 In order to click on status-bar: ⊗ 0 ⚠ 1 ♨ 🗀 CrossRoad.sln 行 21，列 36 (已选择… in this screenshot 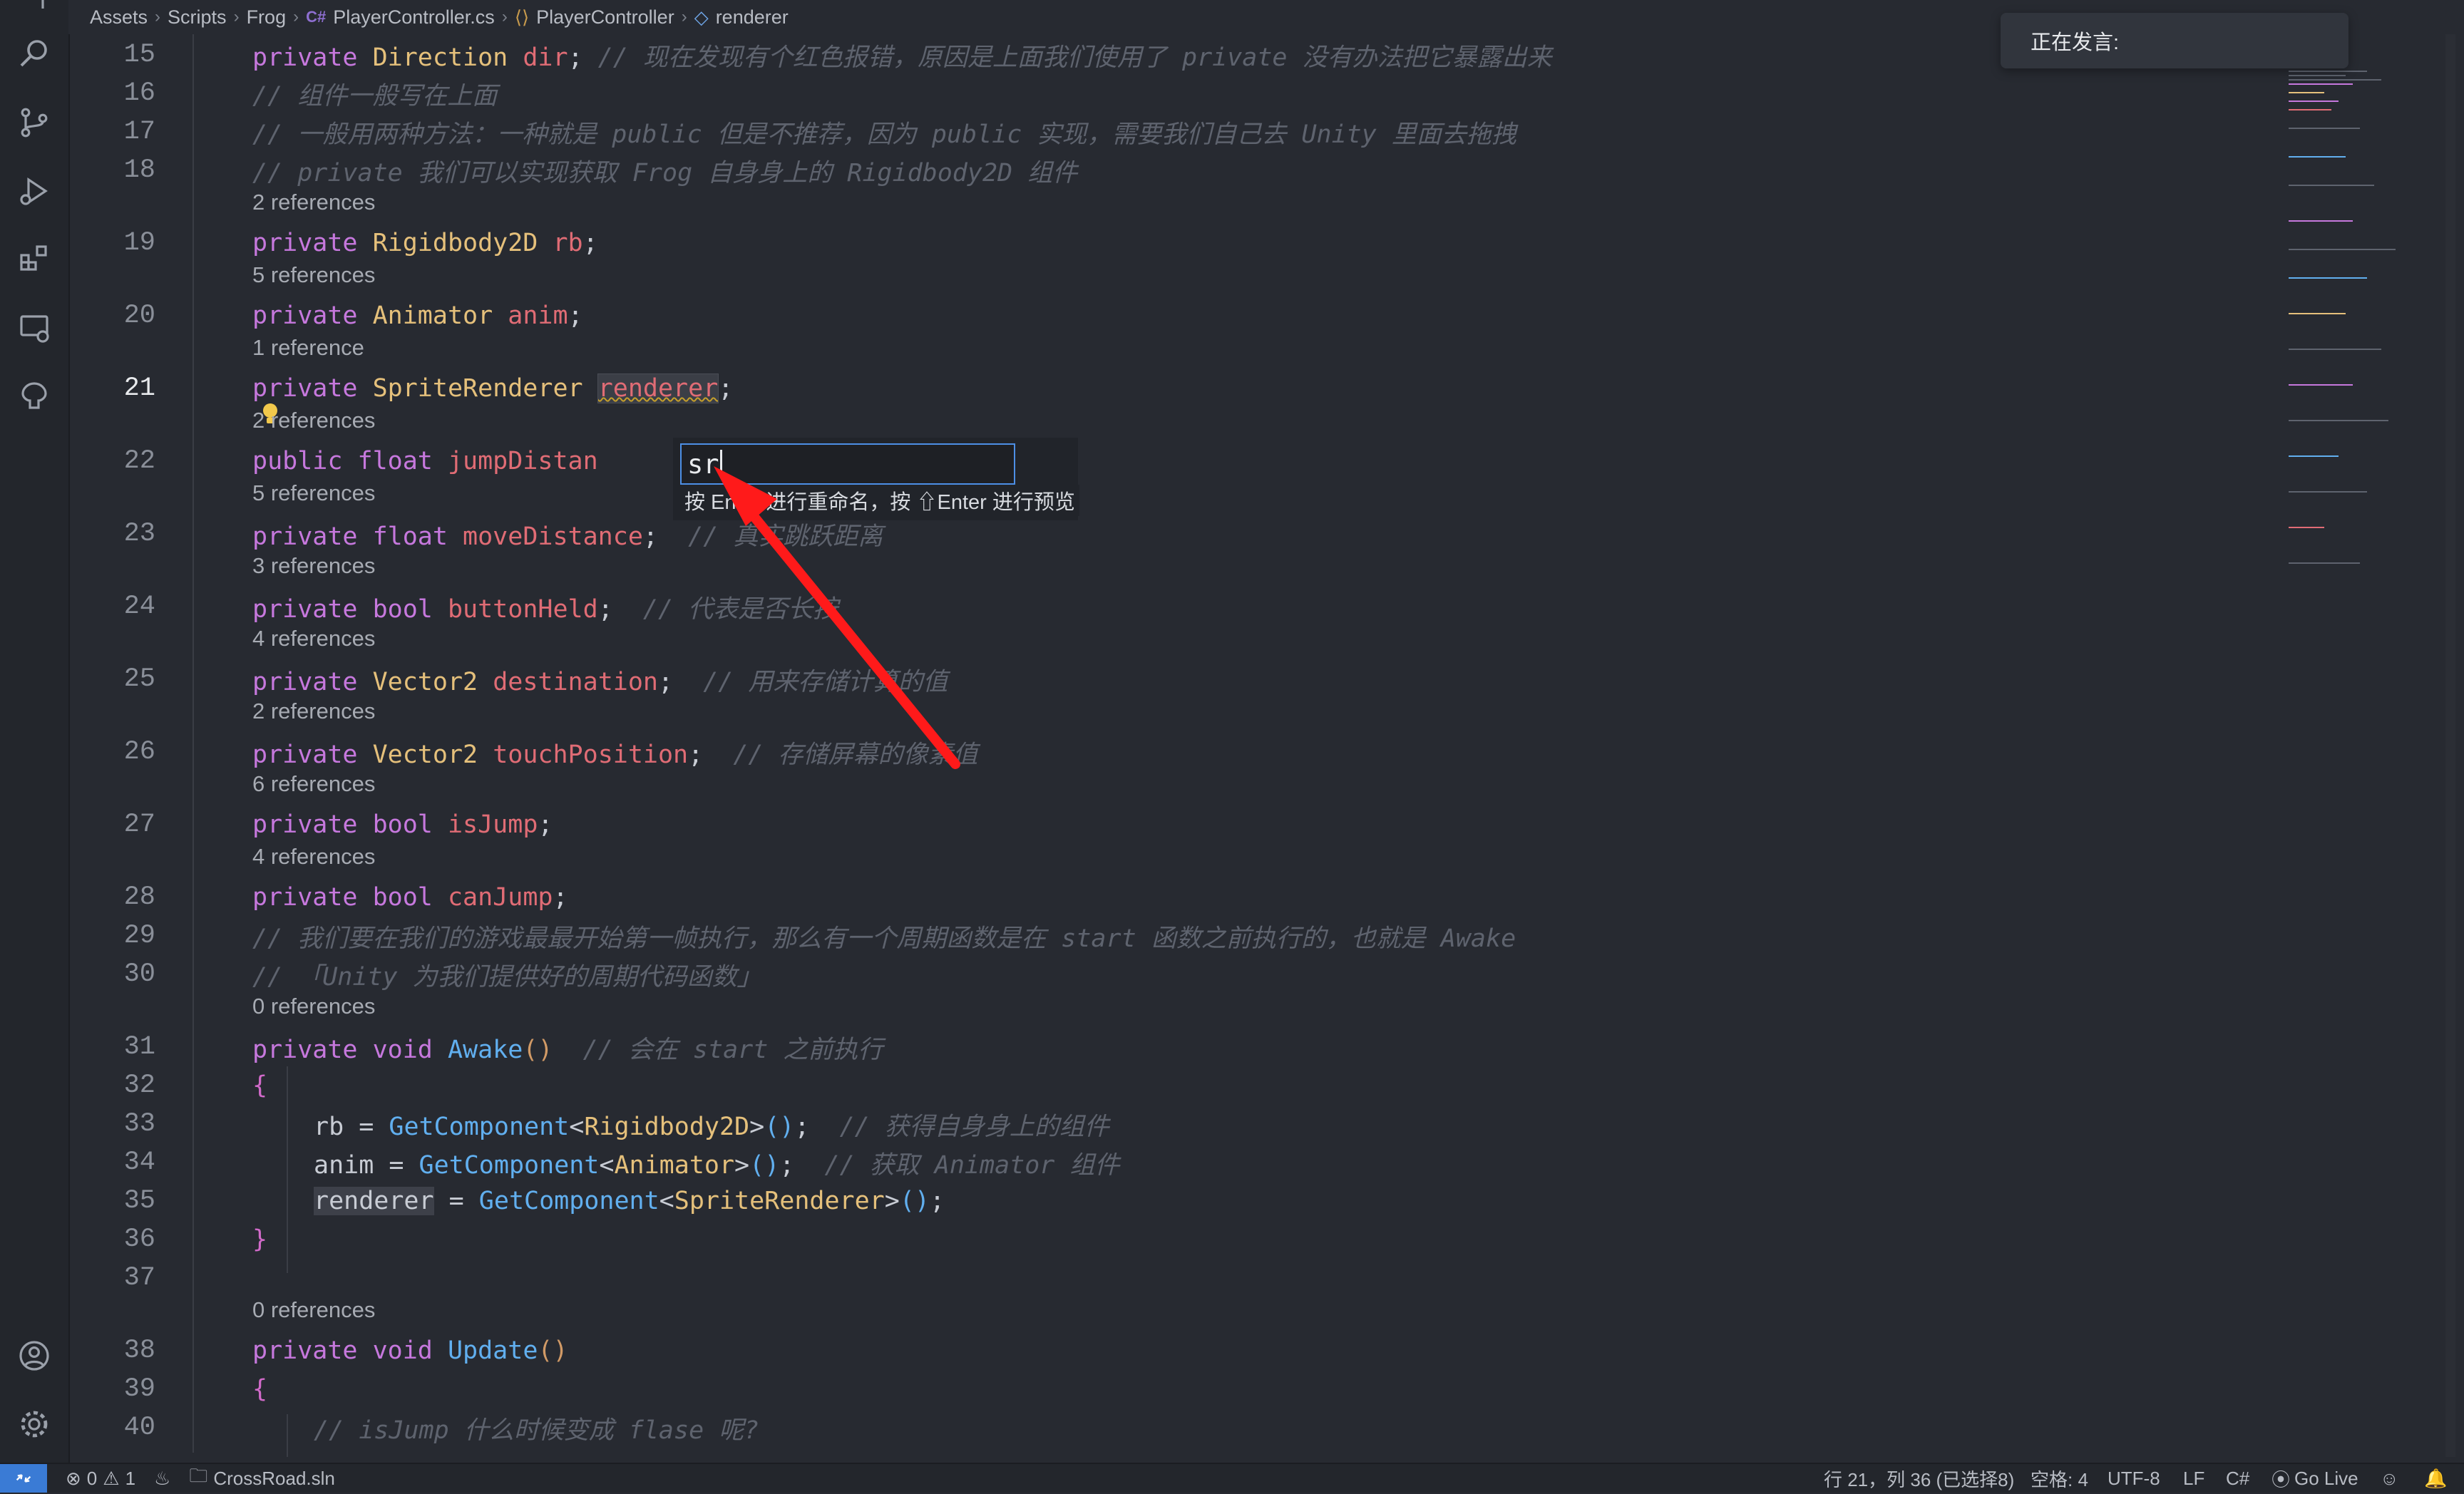, I will do `click(1232, 1478)`.